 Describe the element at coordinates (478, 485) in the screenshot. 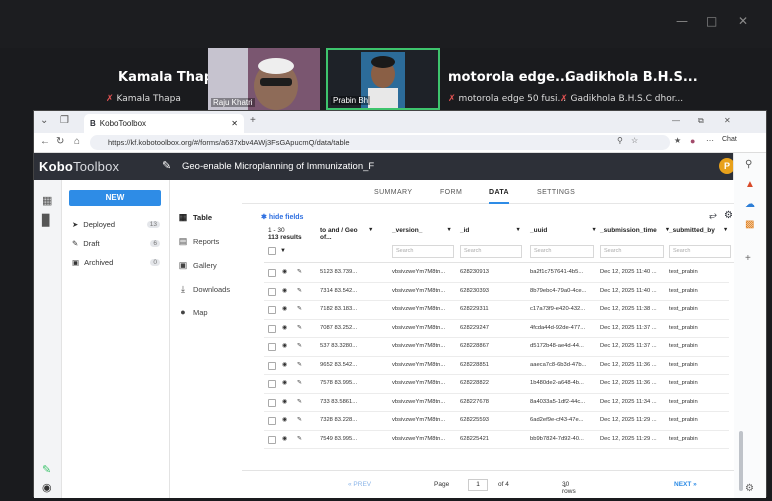

I see `page-input: 1` at that location.